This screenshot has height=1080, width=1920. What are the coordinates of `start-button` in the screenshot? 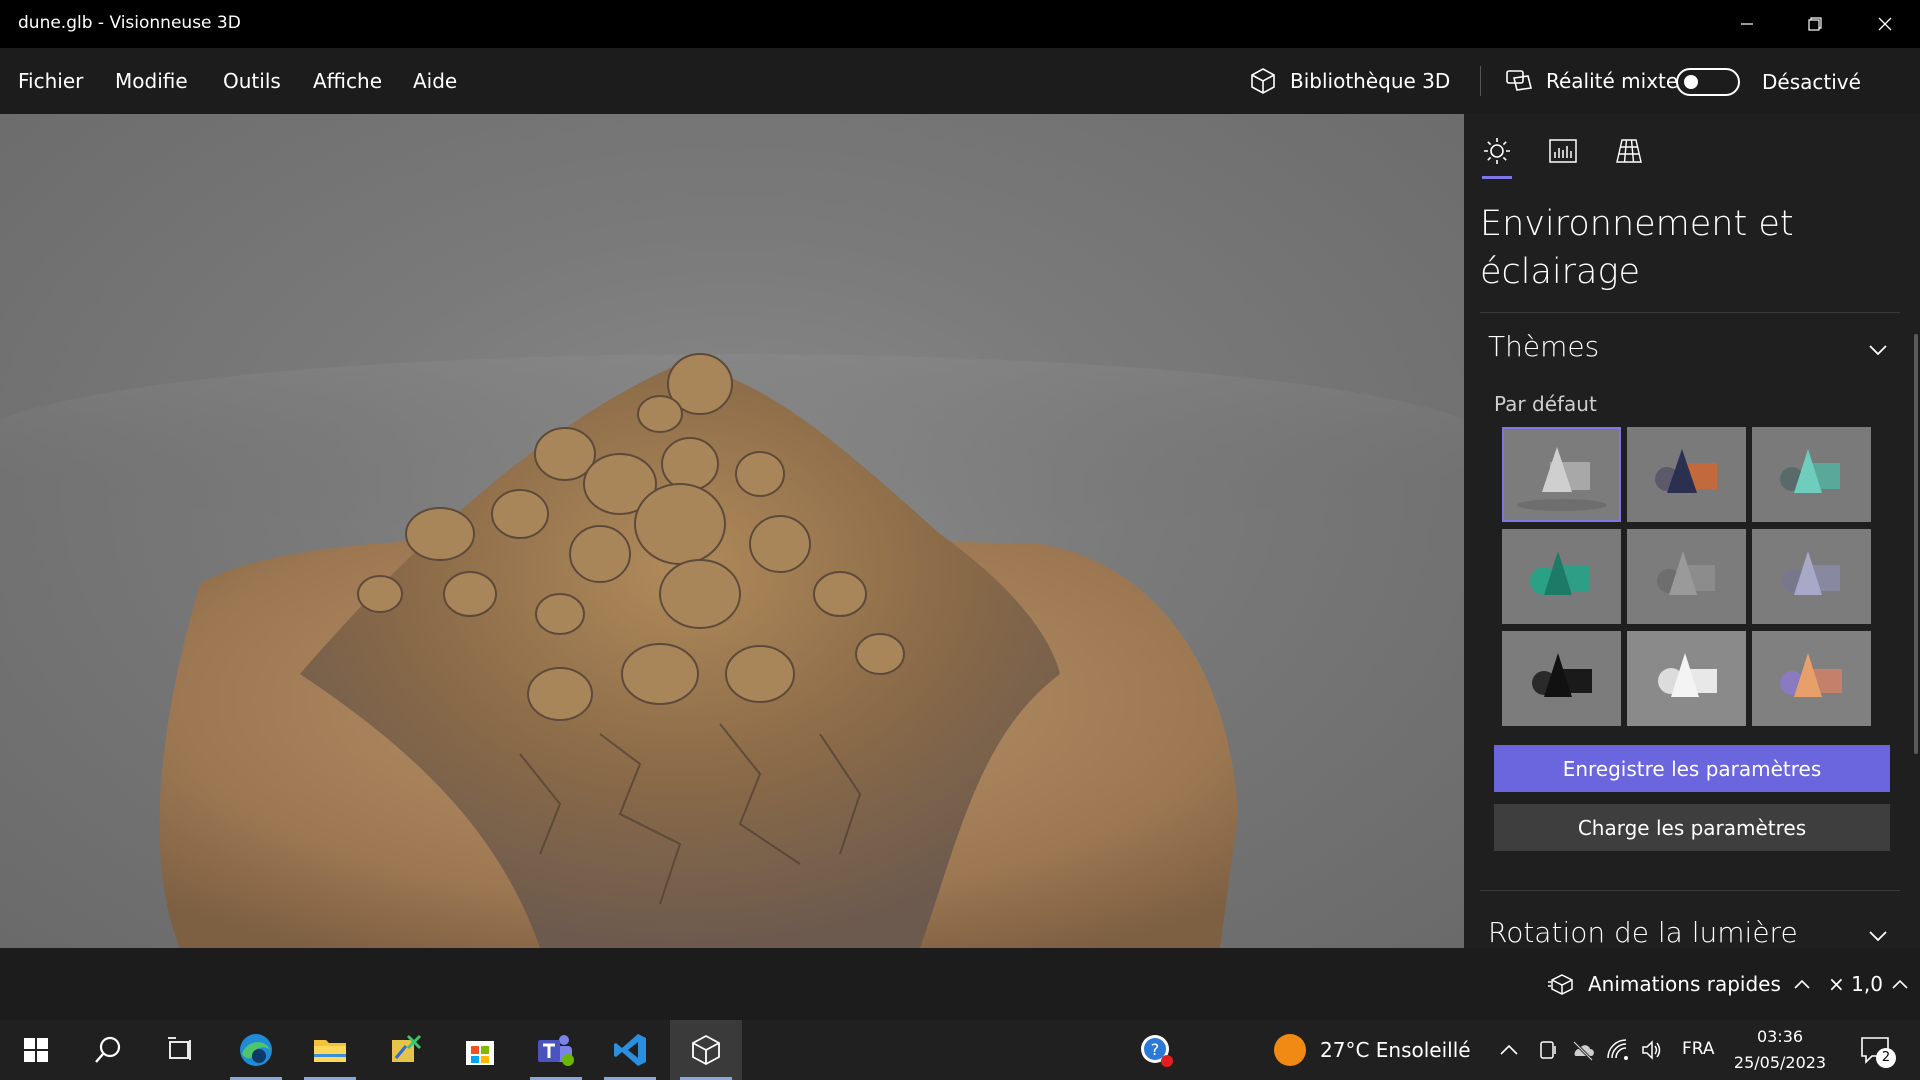 It's located at (36, 1050).